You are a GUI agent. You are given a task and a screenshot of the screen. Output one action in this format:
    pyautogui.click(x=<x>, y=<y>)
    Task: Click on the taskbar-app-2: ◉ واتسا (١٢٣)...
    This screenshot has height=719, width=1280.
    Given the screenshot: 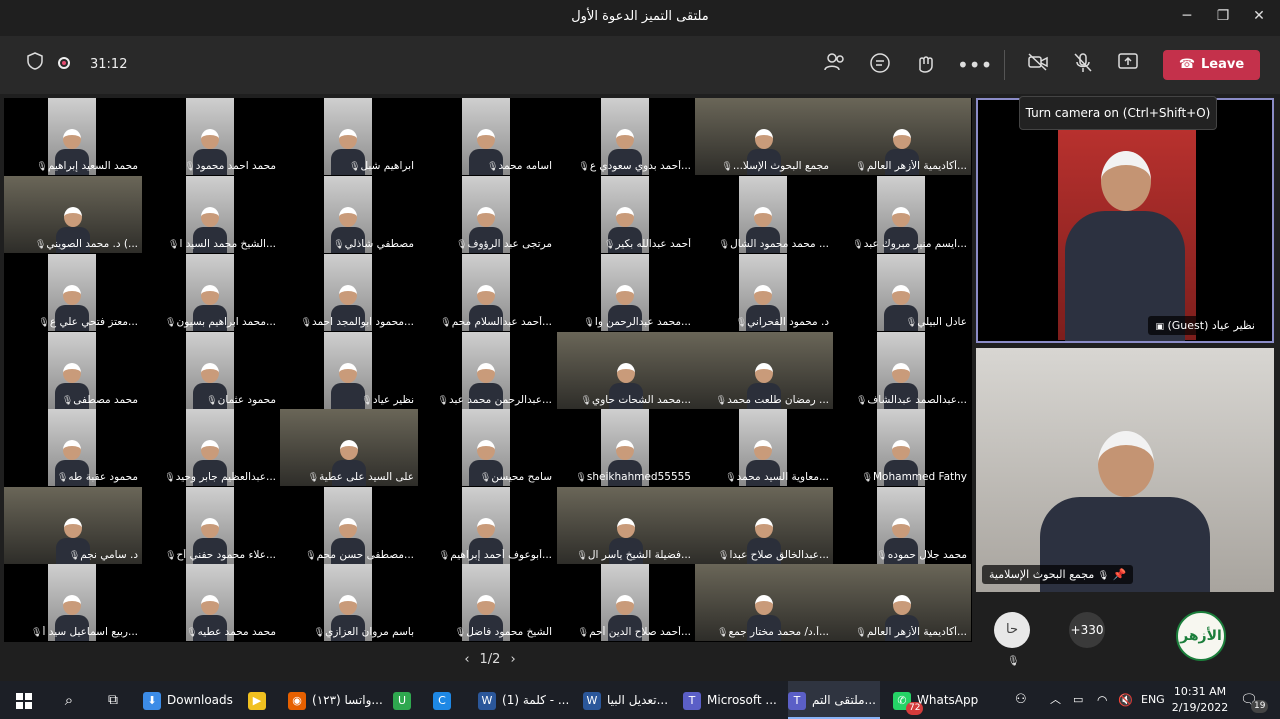 What is the action you would take?
    pyautogui.click(x=335, y=700)
    